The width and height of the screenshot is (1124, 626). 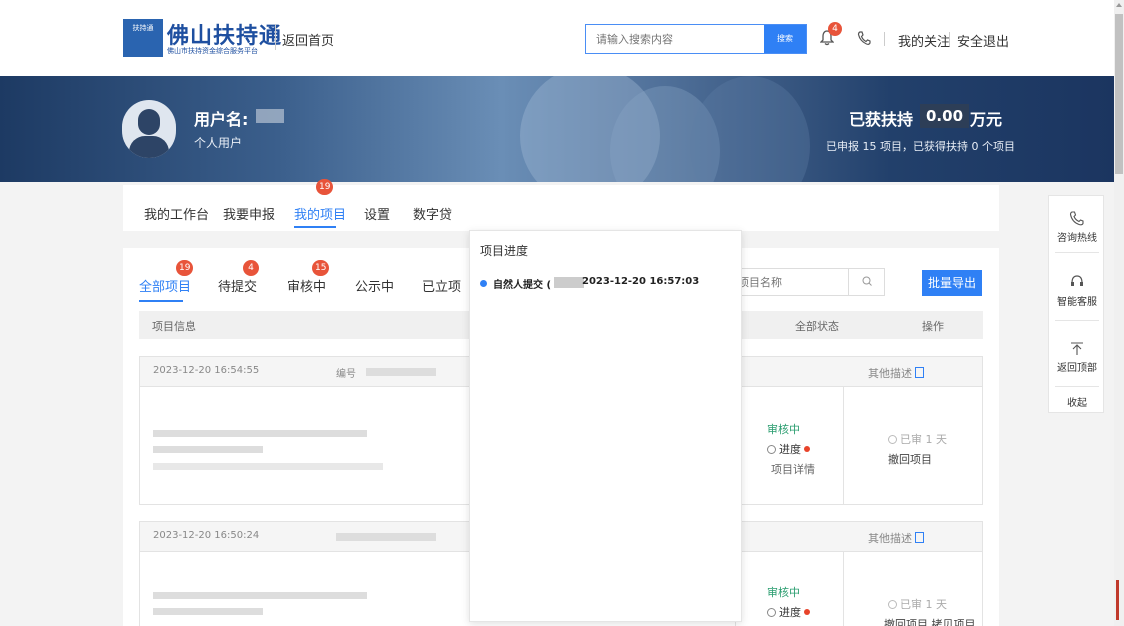 What do you see at coordinates (237, 285) in the screenshot?
I see `subtab-pending-submit: 待提交` at bounding box center [237, 285].